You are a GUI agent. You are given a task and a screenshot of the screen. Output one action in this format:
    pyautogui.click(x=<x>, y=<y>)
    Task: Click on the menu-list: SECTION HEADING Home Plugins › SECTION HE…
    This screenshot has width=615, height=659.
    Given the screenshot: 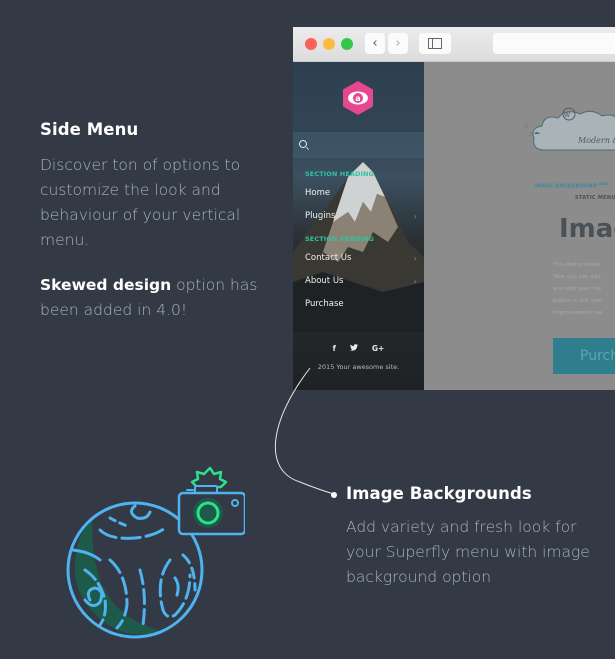 What is the action you would take?
    pyautogui.click(x=364, y=241)
    